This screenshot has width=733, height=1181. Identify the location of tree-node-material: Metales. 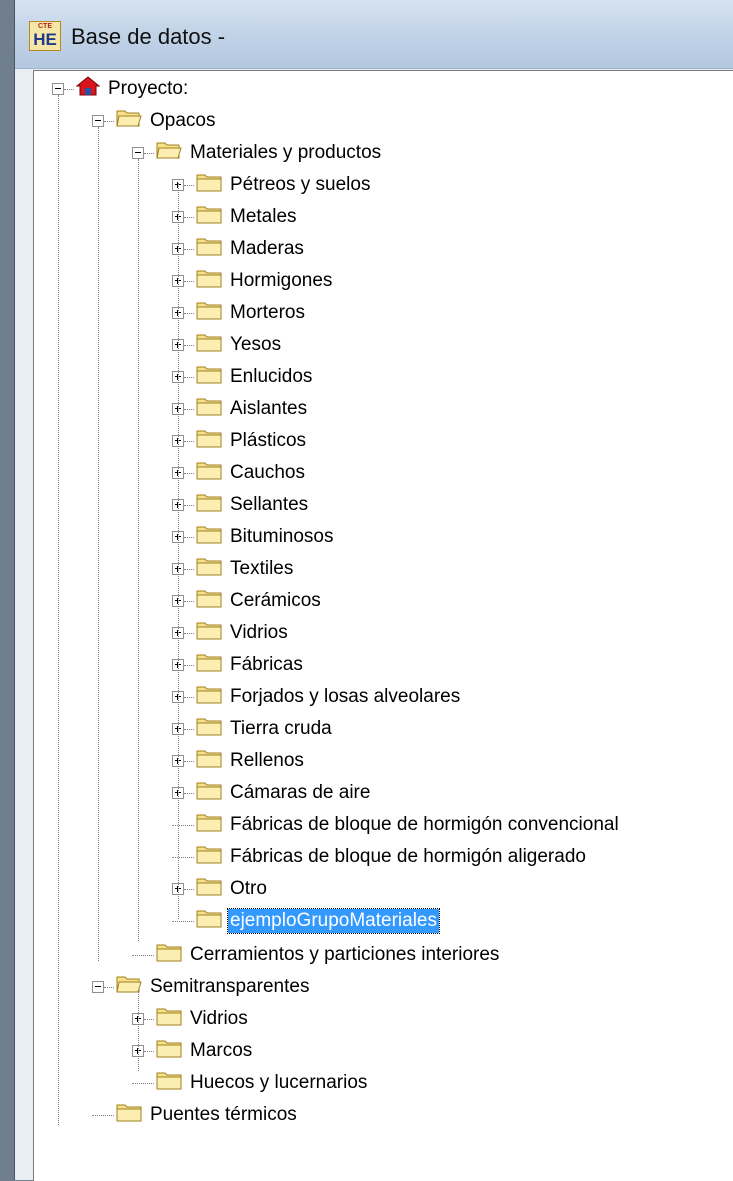
(235, 217).